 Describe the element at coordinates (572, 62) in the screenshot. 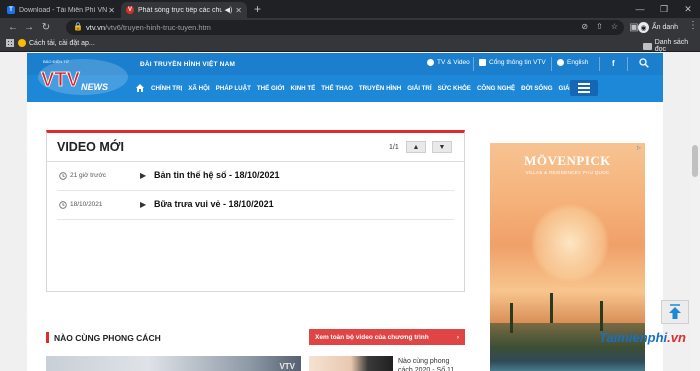

I see `english-link: English` at that location.